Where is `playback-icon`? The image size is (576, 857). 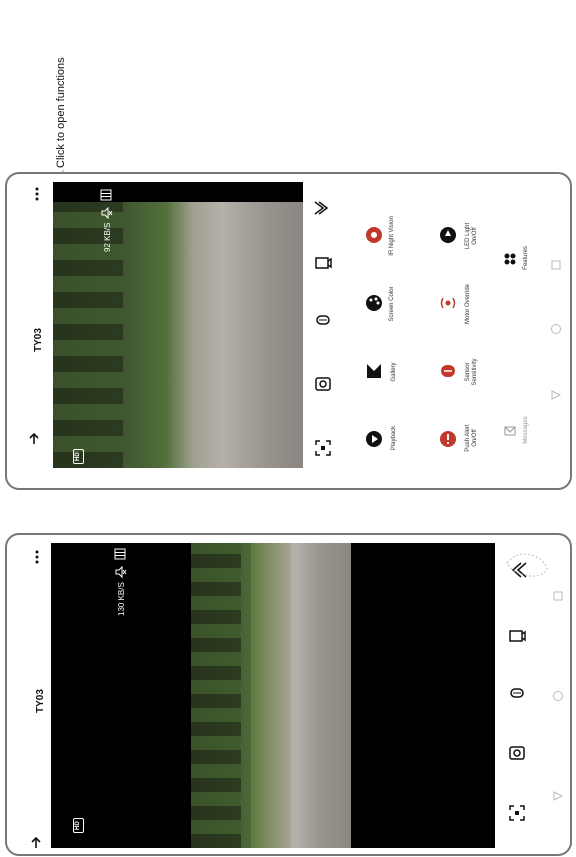
playback-icon is located at coordinates (374, 439).